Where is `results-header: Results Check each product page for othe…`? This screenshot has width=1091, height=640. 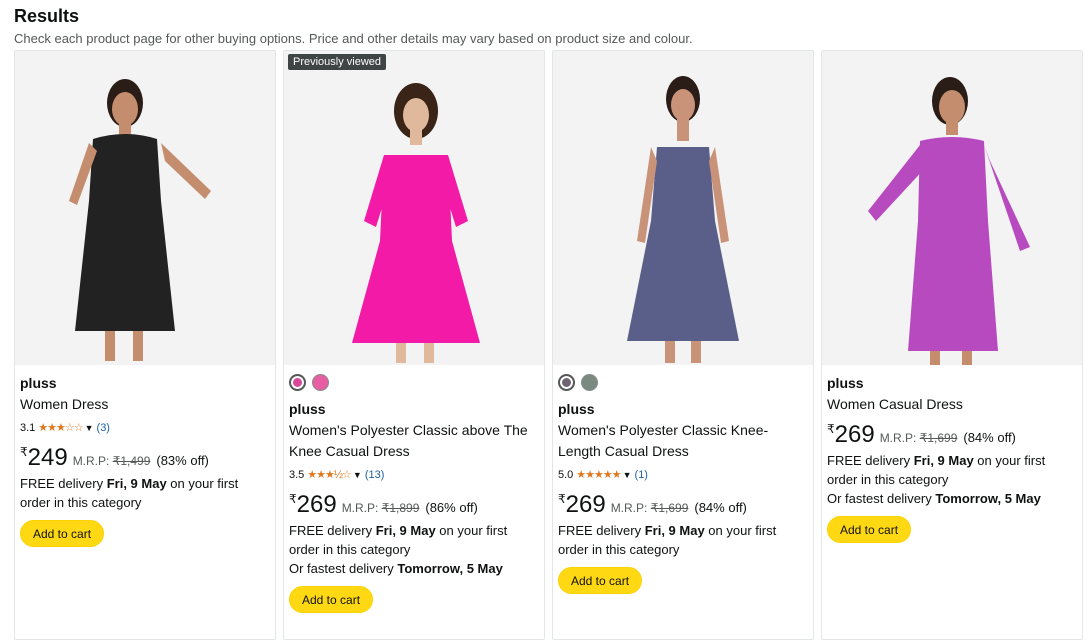
results-header: Results Check each product page for othe… is located at coordinates (544, 26).